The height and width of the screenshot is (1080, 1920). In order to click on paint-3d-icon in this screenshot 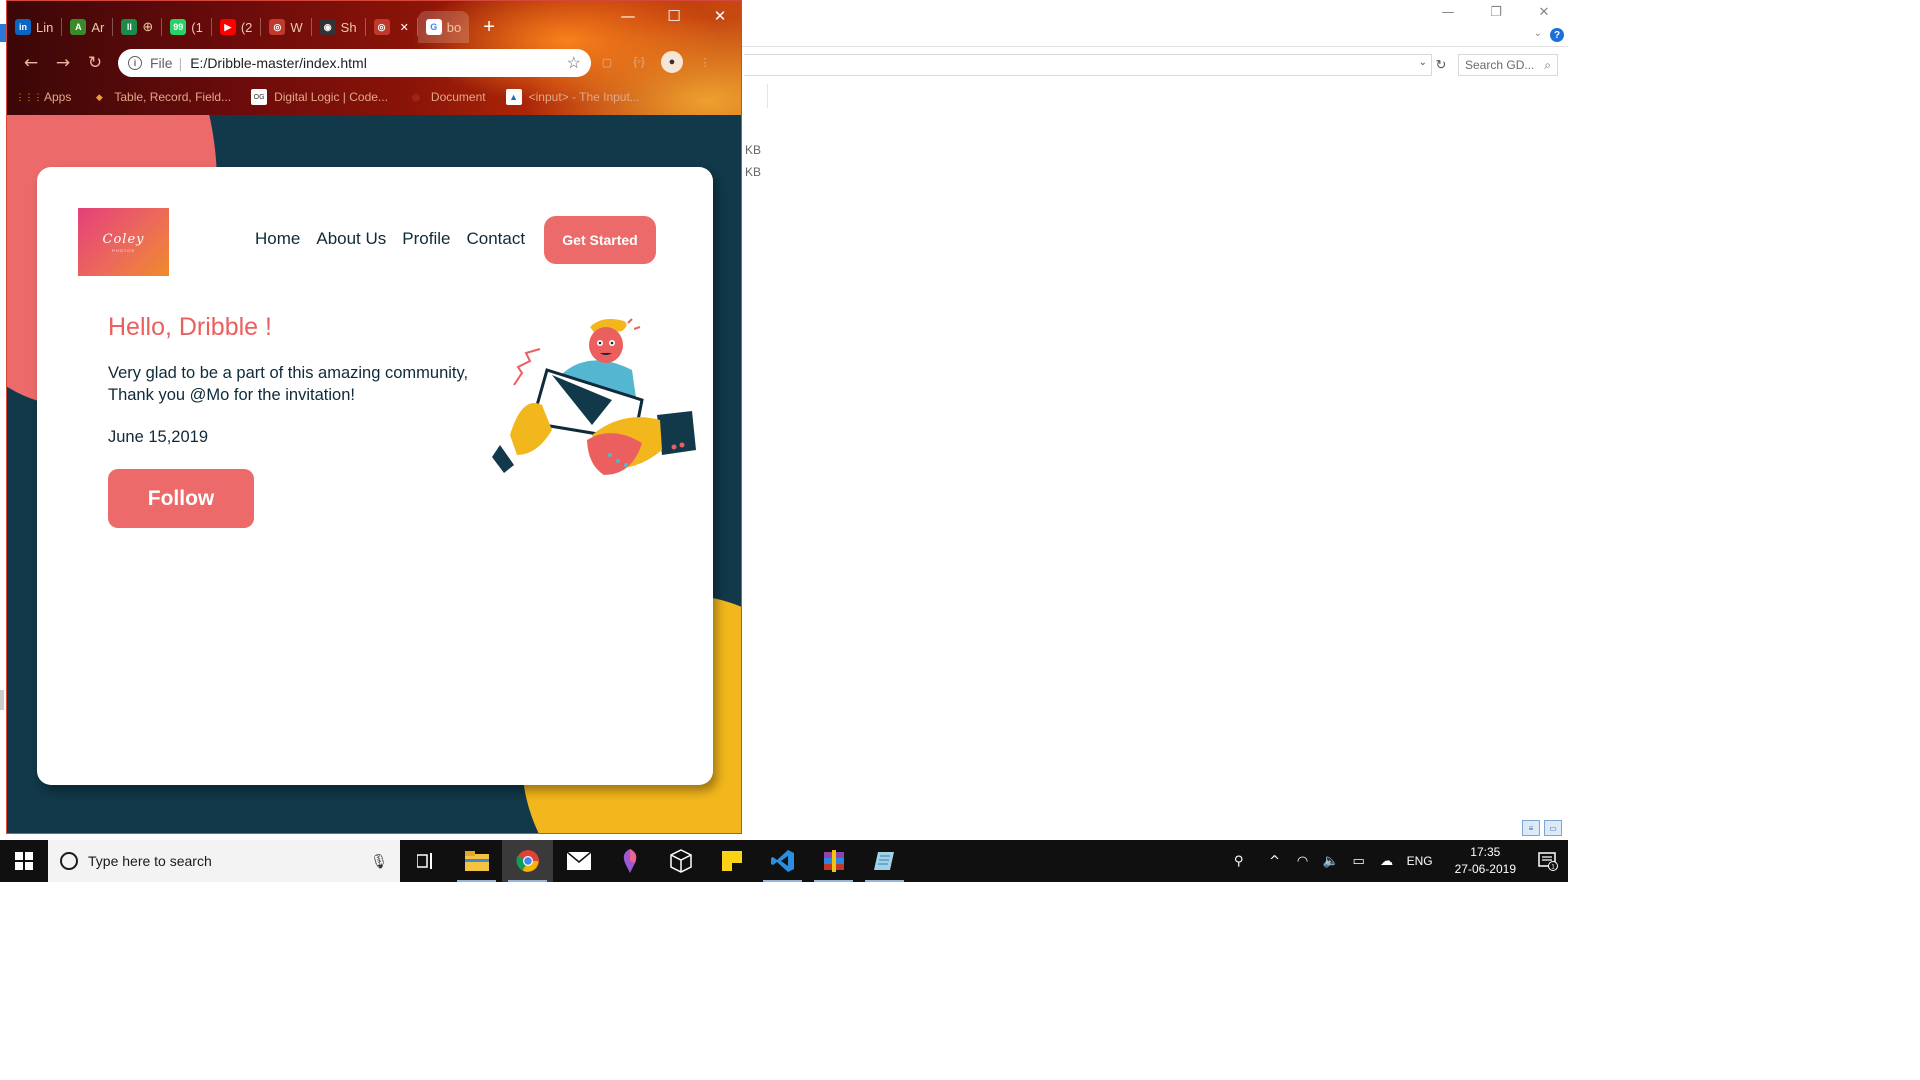, I will do `click(629, 861)`.